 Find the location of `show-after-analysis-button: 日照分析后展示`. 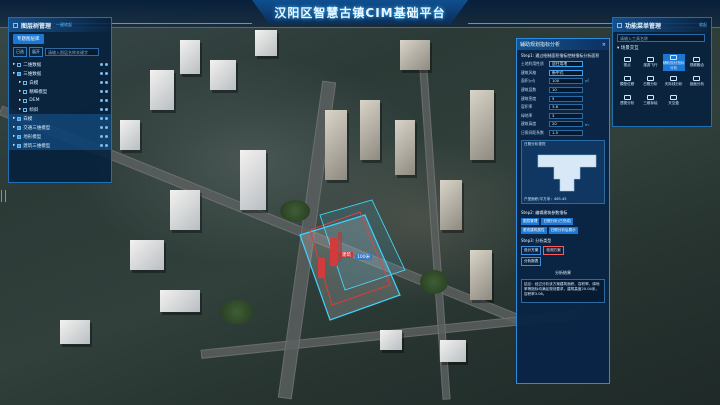

show-after-analysis-button: 日照分析后展示 is located at coordinates (563, 231).